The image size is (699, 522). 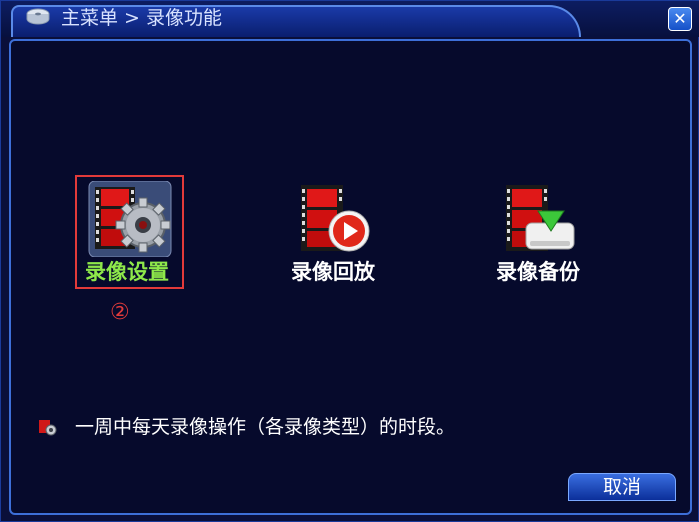 I want to click on cancel-button: 取消, so click(x=622, y=487).